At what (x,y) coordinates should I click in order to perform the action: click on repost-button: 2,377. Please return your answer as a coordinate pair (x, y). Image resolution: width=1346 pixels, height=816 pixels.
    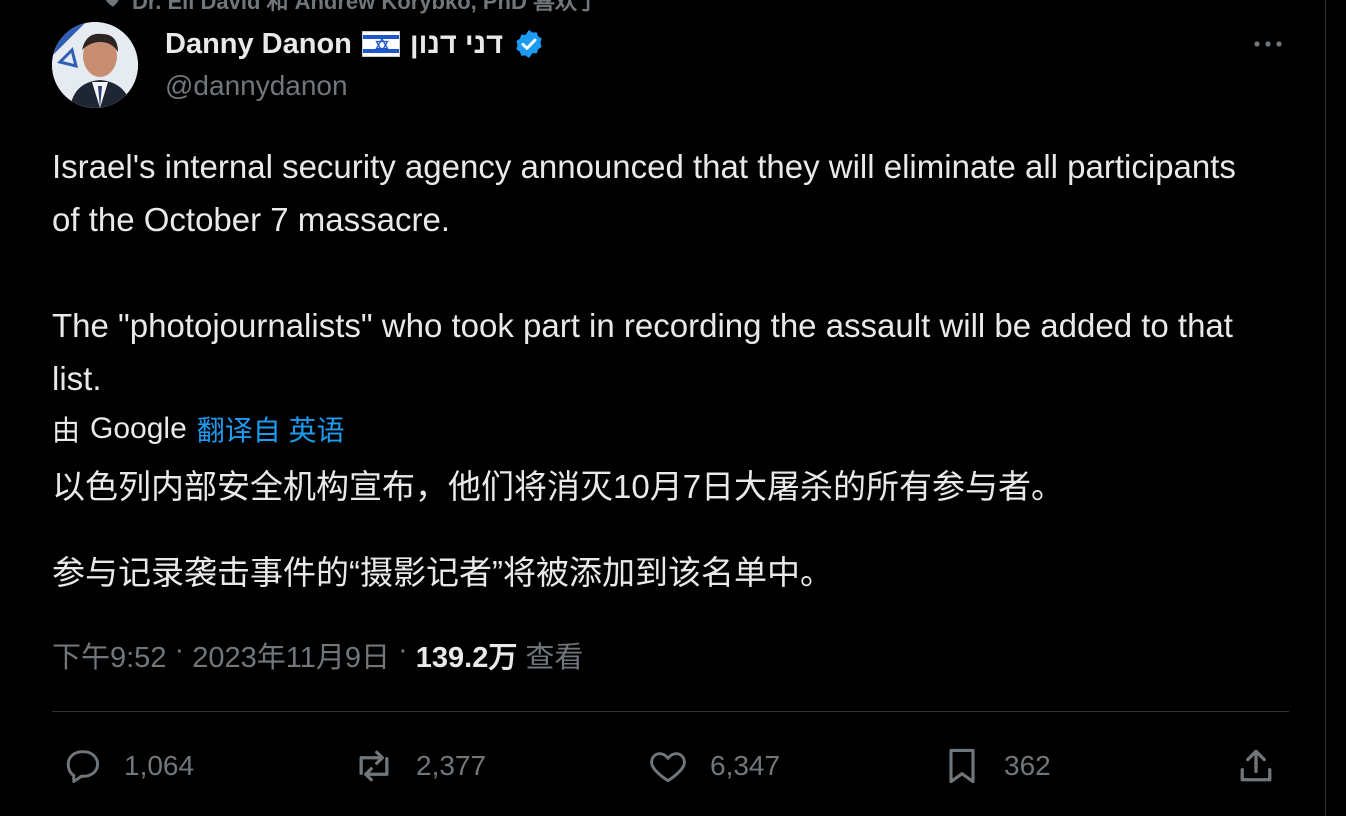
    Looking at the image, I should click on (419, 766).